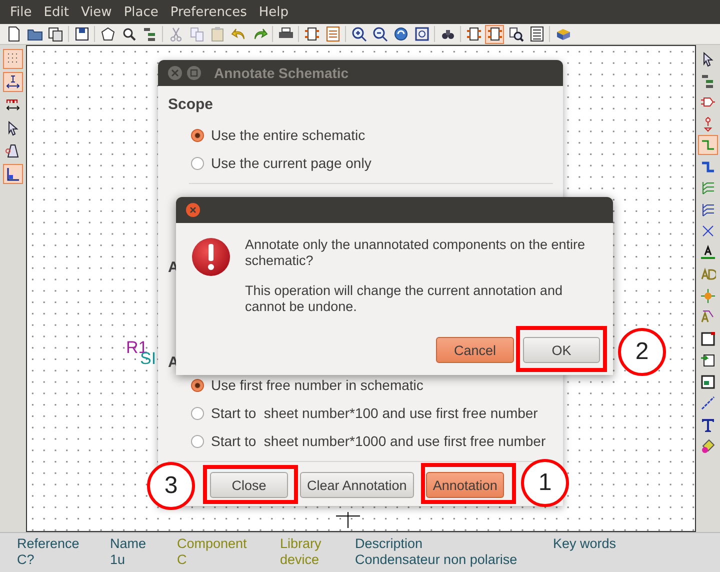  Describe the element at coordinates (475, 350) in the screenshot. I see `cancel-button: Cancel` at that location.